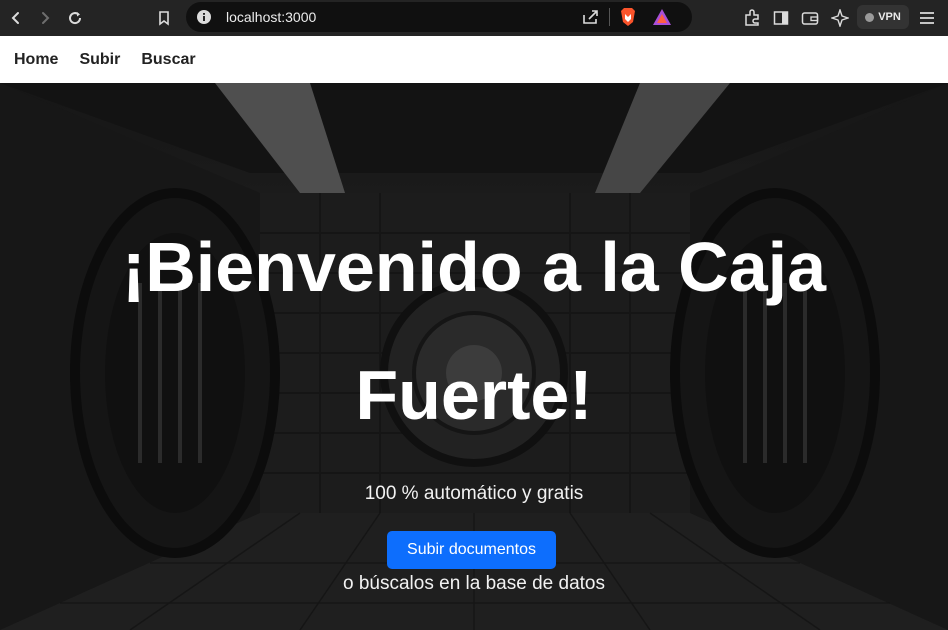  What do you see at coordinates (474, 583) in the screenshot?
I see `search-database-text: o búscalos en la base de datos` at bounding box center [474, 583].